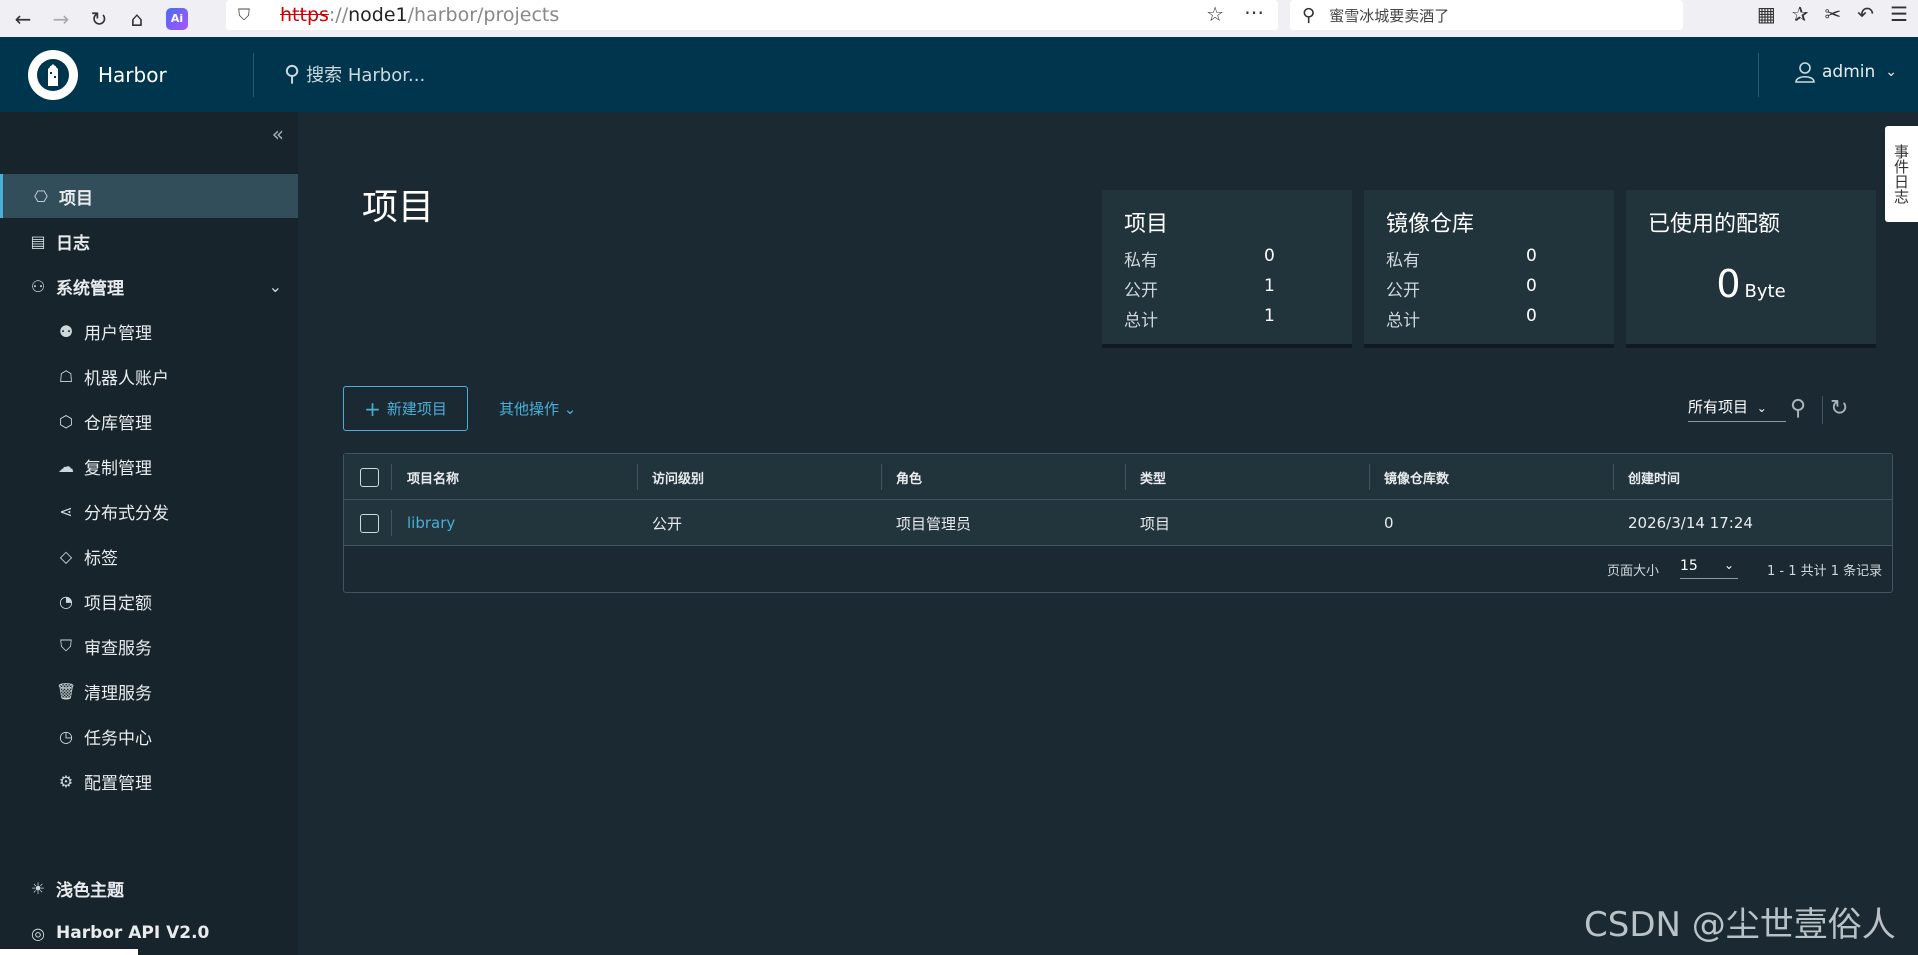 This screenshot has height=955, width=1918. Describe the element at coordinates (909, 477) in the screenshot. I see `column-header-role: 角色` at that location.